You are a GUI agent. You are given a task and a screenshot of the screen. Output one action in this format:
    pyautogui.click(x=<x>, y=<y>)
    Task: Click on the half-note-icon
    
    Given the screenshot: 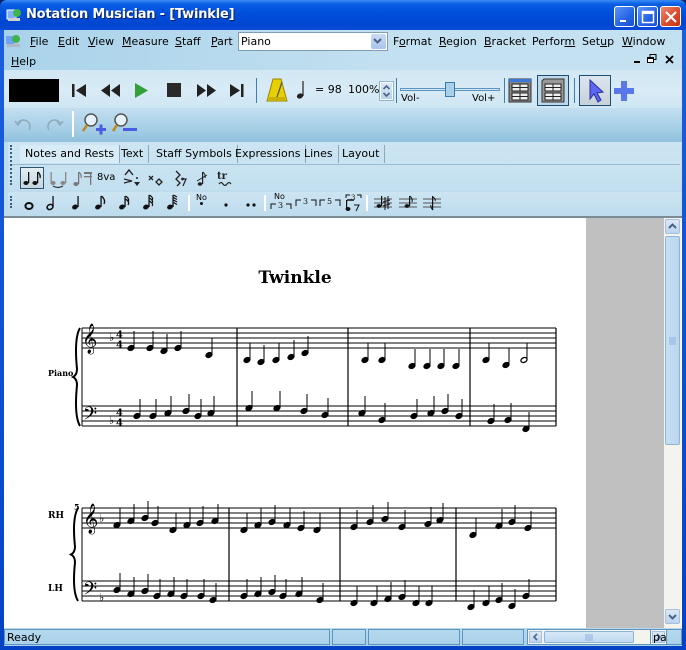 What is the action you would take?
    pyautogui.click(x=51, y=203)
    